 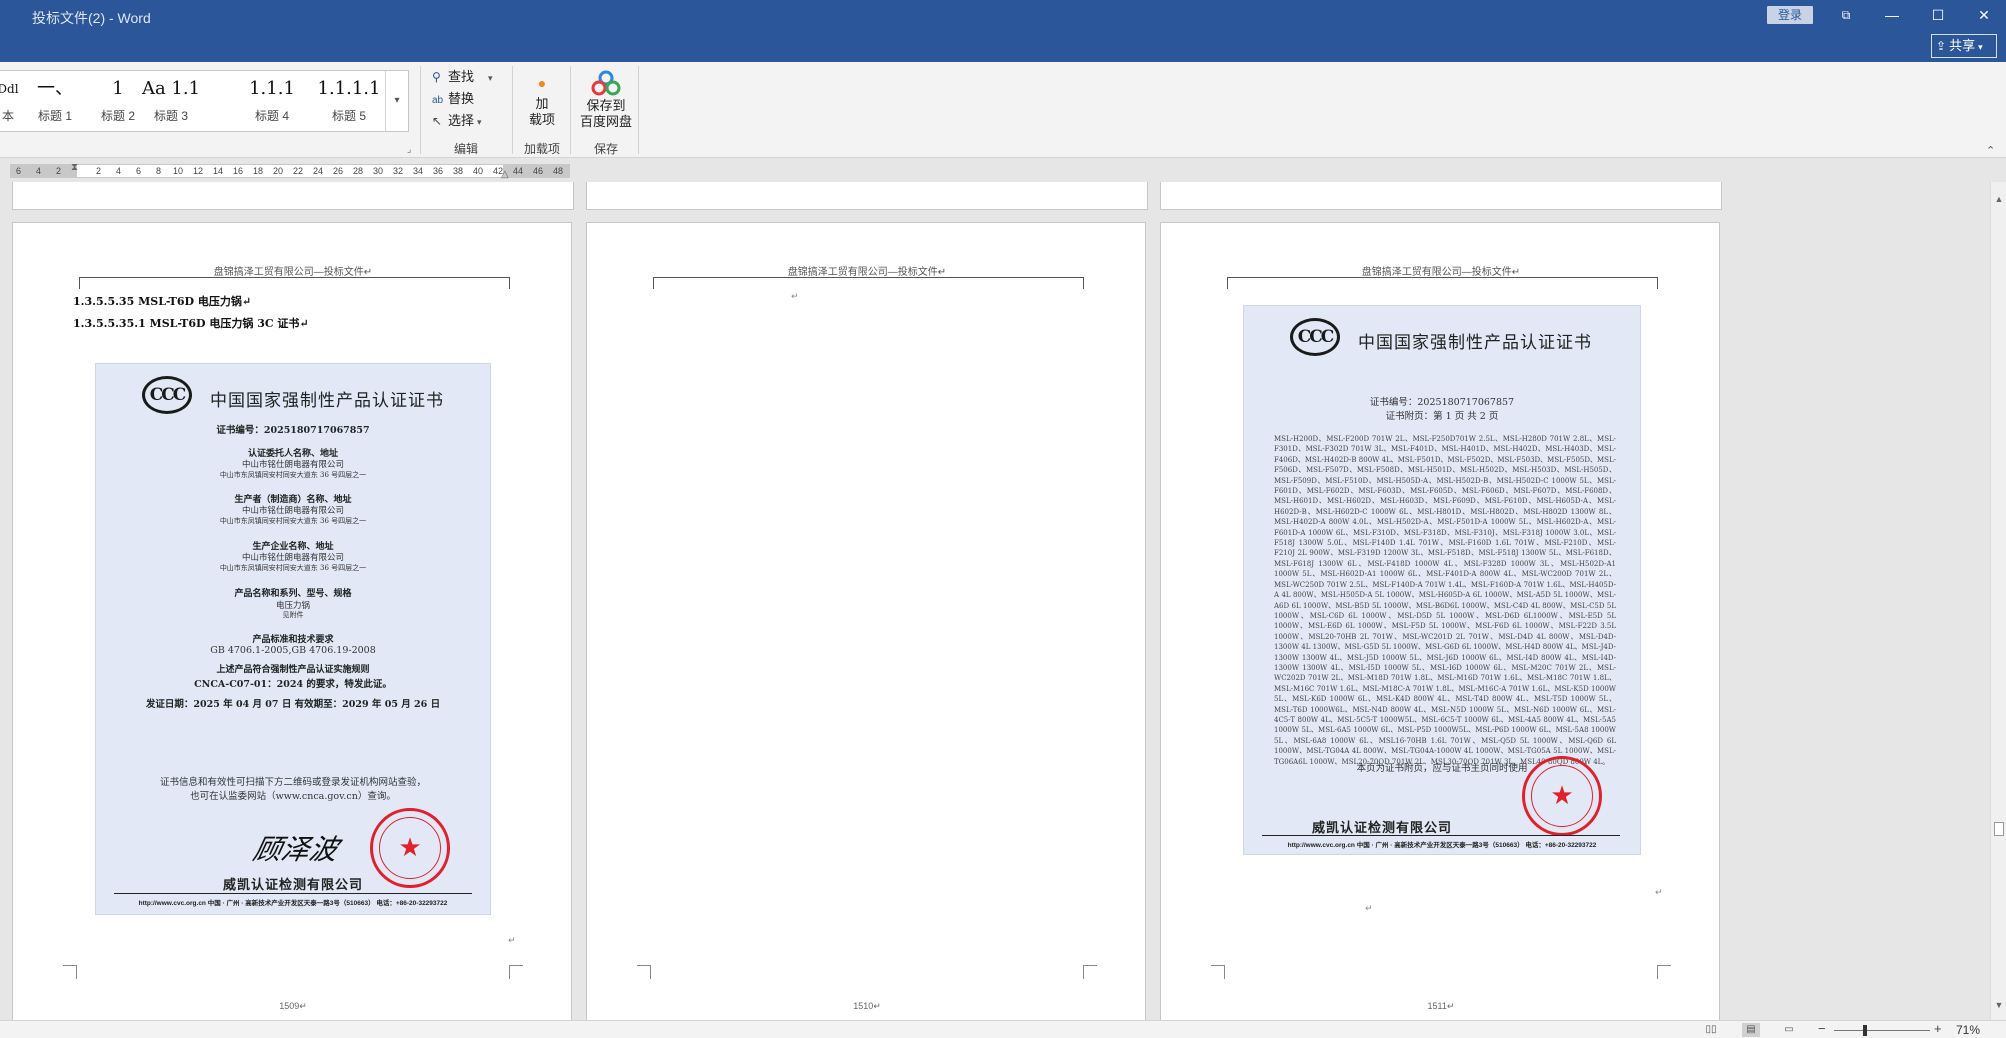 What do you see at coordinates (1941, 46) in the screenshot?
I see `share-icon: ⇪` at bounding box center [1941, 46].